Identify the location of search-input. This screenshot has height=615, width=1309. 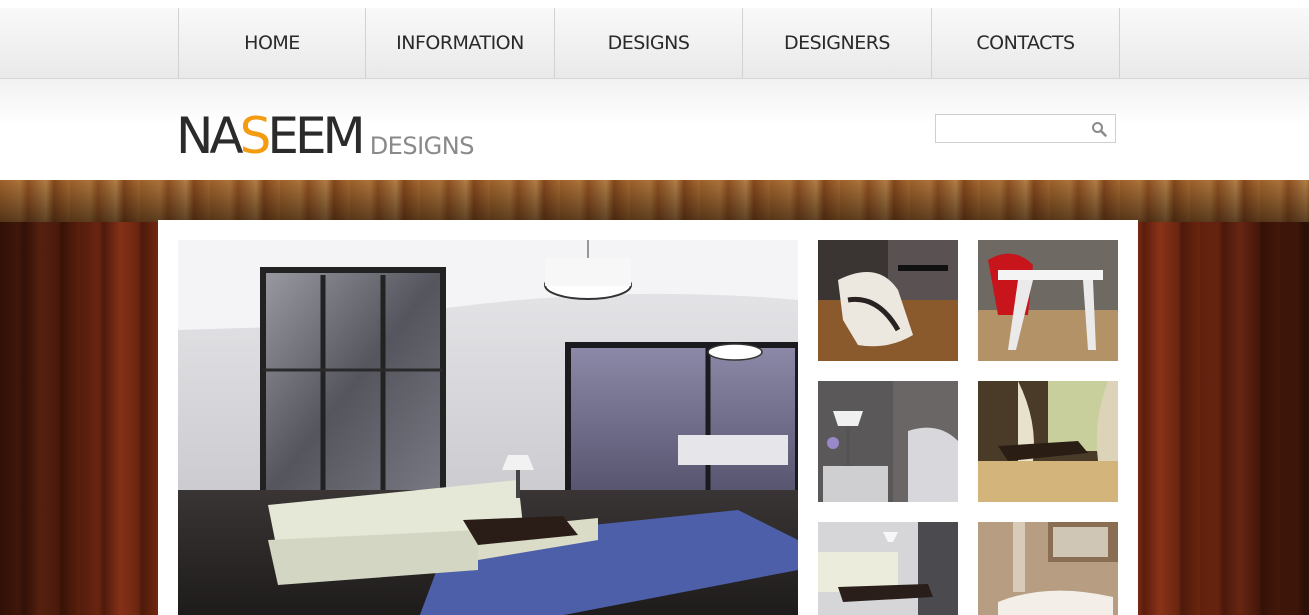
(1017, 128).